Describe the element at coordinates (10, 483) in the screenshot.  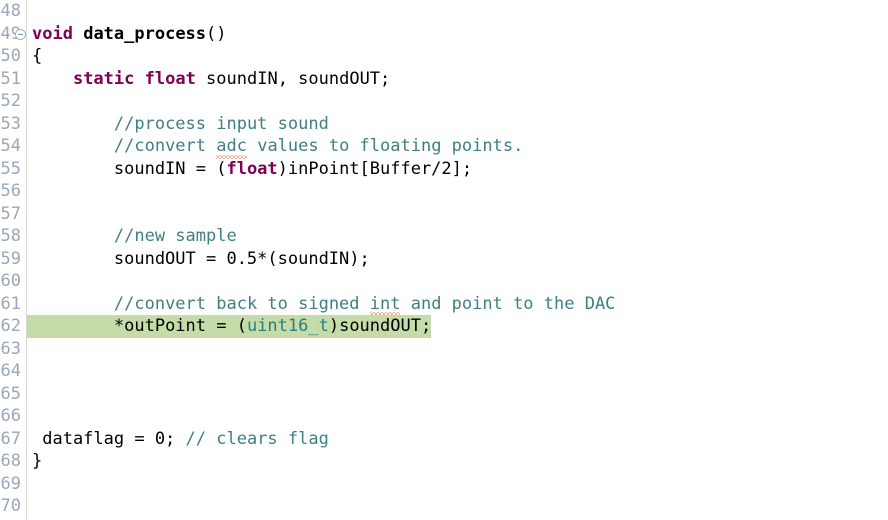
I see `line-number: 69` at that location.